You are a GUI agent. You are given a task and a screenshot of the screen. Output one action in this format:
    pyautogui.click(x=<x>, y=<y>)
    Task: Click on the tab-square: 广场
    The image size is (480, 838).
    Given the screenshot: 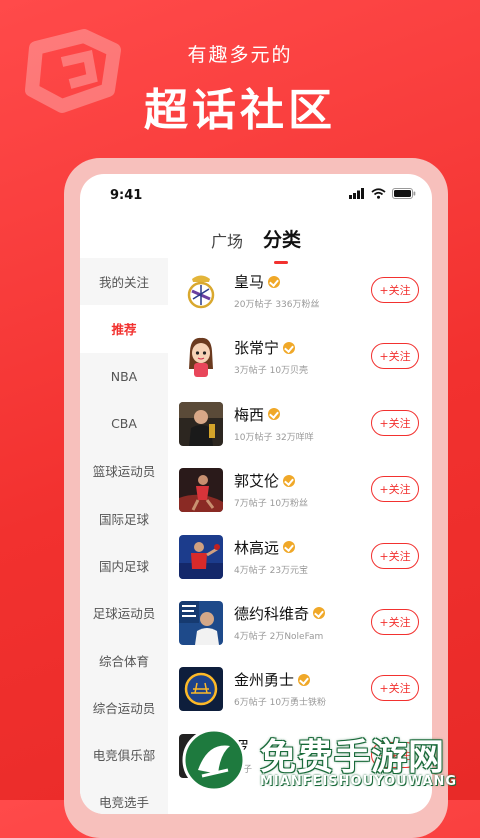 What is the action you would take?
    pyautogui.click(x=227, y=240)
    